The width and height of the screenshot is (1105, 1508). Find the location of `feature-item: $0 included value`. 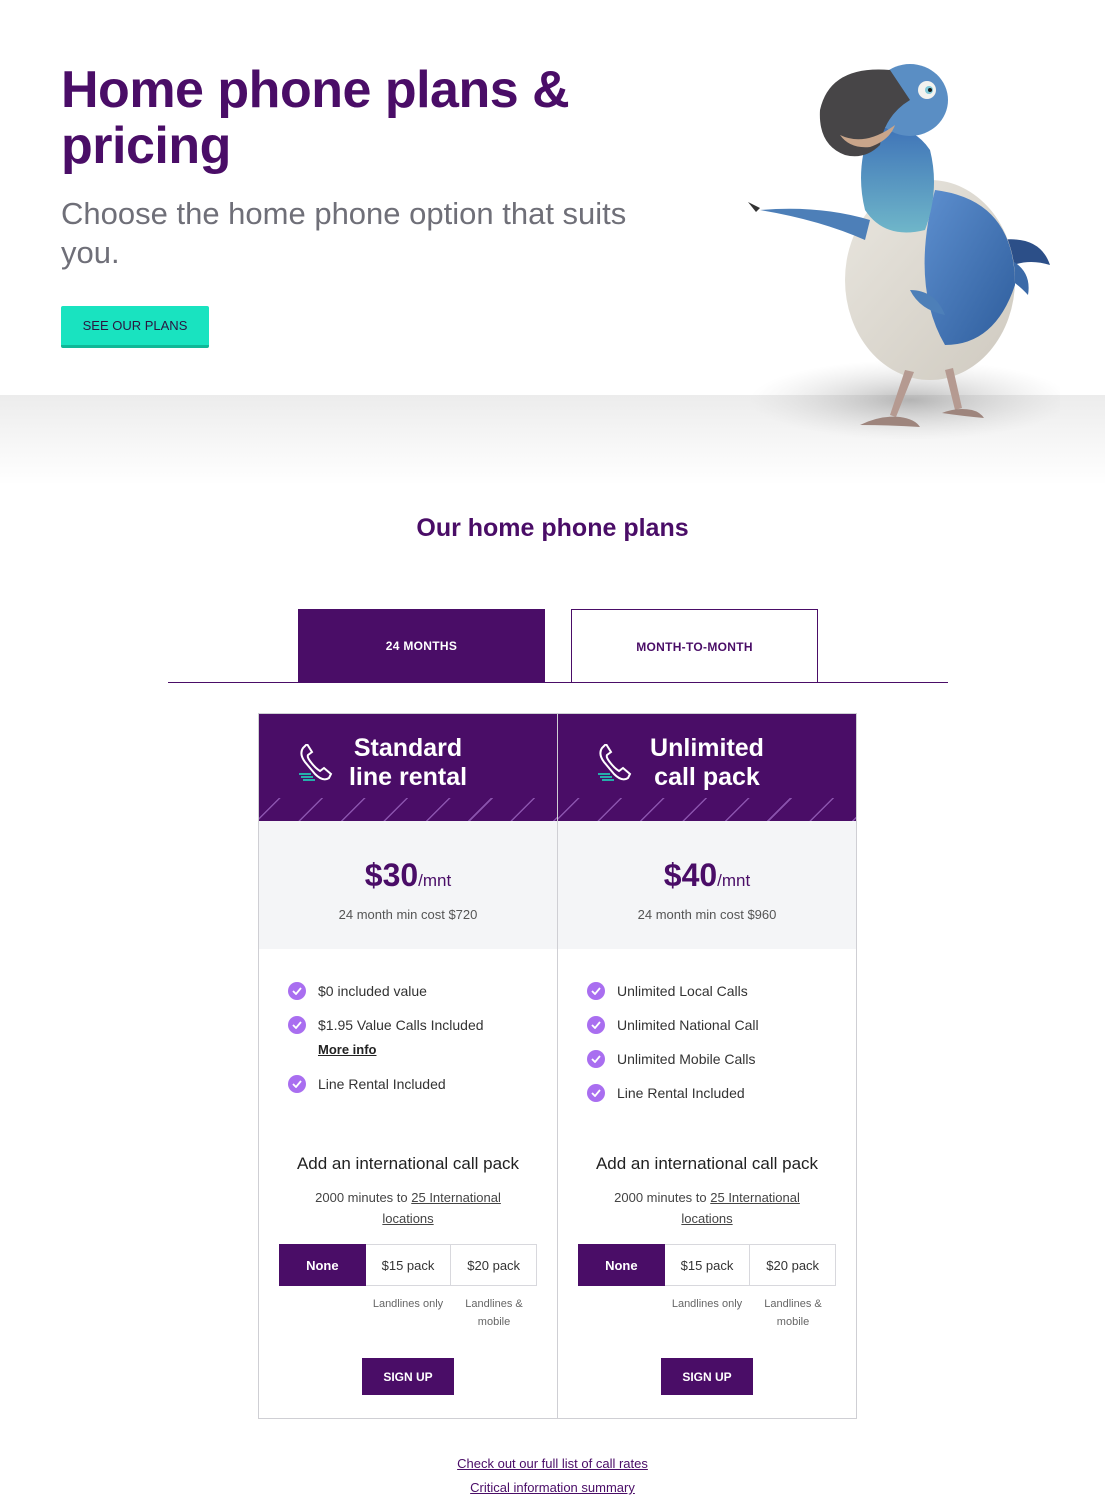

feature-item: $0 included value is located at coordinates (413, 991).